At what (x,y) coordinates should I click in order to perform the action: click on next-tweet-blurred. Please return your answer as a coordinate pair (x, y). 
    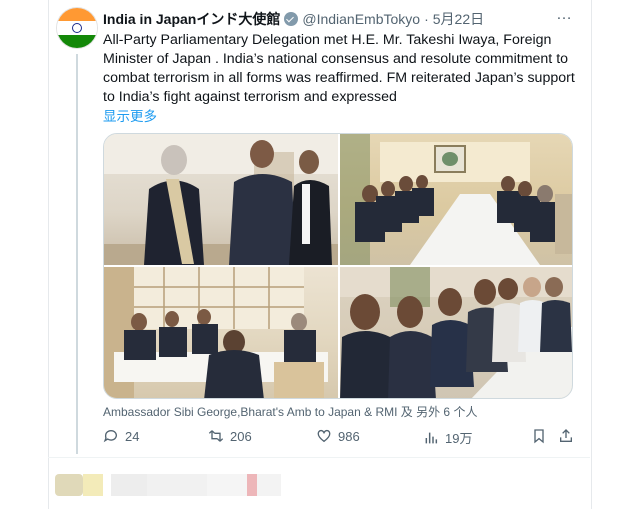
    Looking at the image, I should click on (168, 486).